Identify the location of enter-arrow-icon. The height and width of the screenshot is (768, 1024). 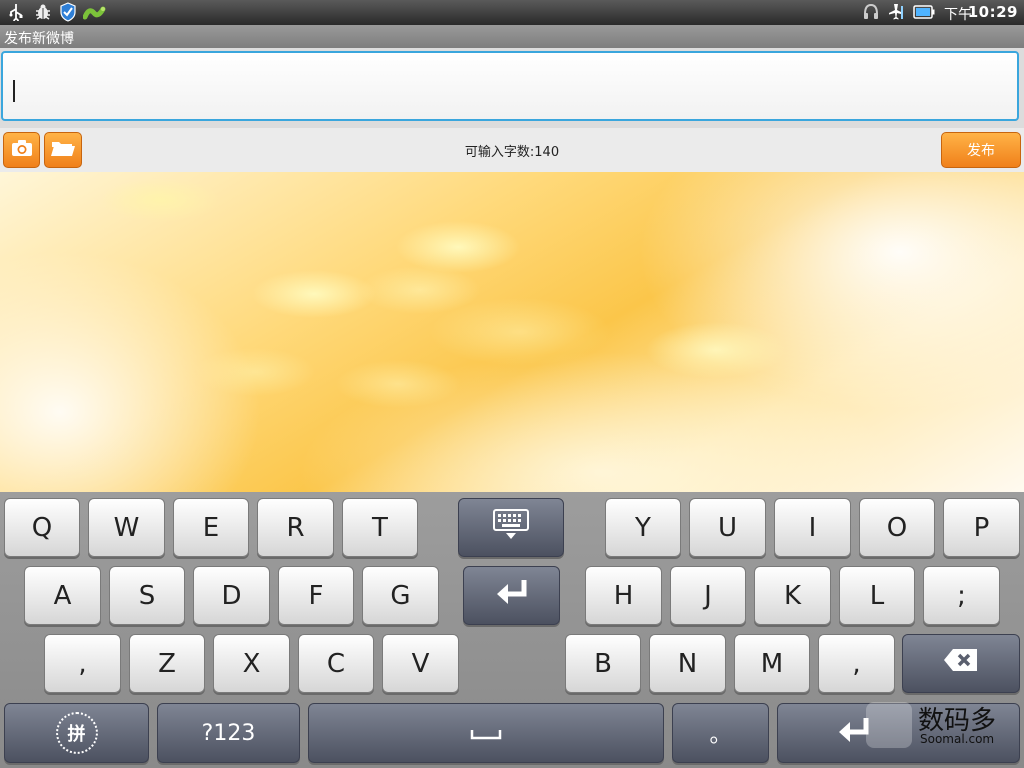
(512, 595).